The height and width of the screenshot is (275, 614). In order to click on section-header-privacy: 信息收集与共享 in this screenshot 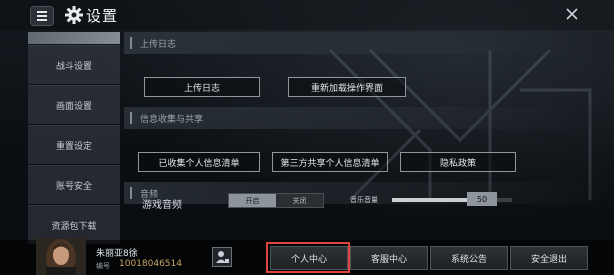, I will do `click(364, 118)`.